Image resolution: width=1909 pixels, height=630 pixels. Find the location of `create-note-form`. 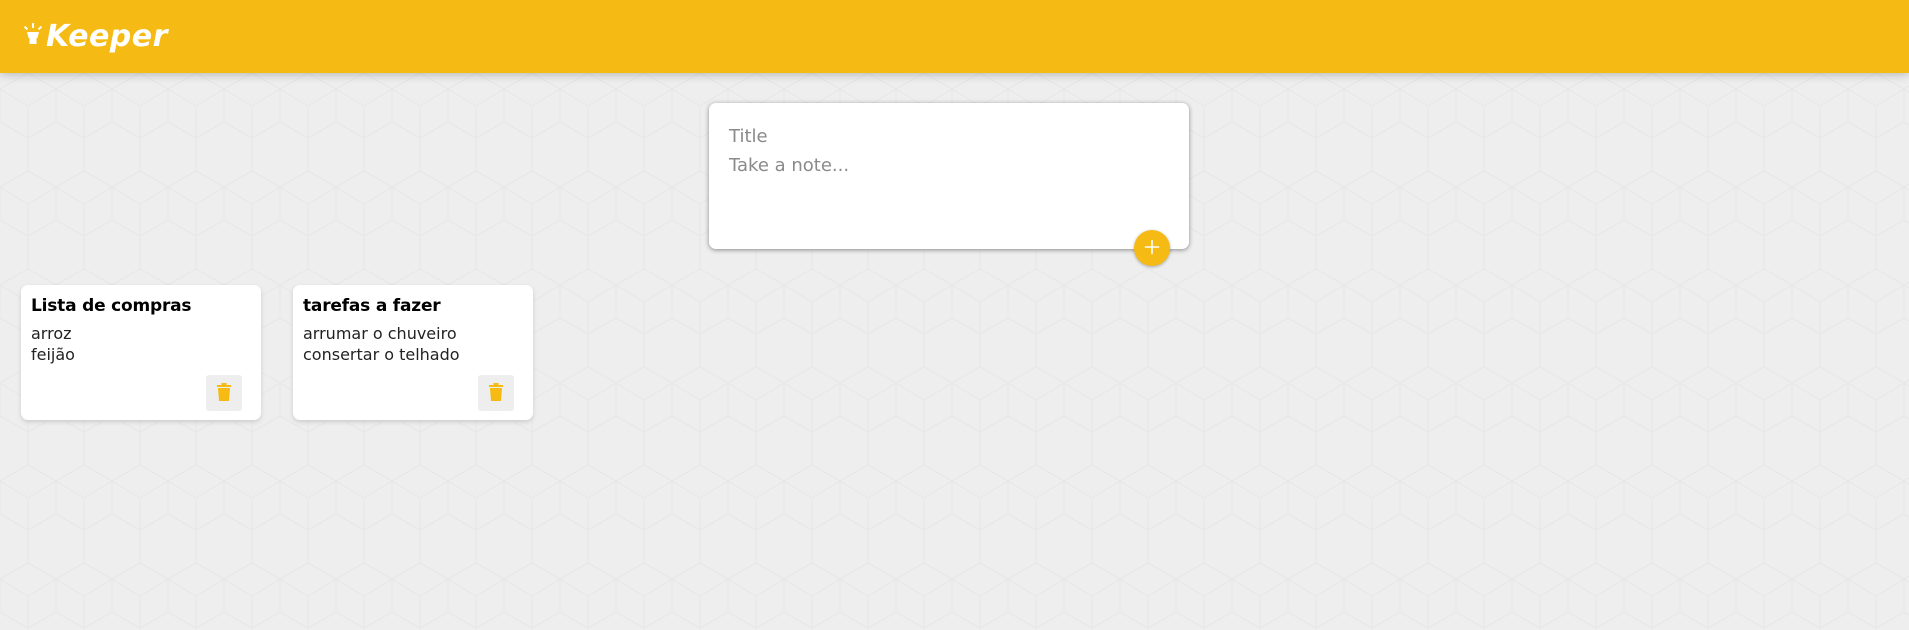

create-note-form is located at coordinates (949, 176).